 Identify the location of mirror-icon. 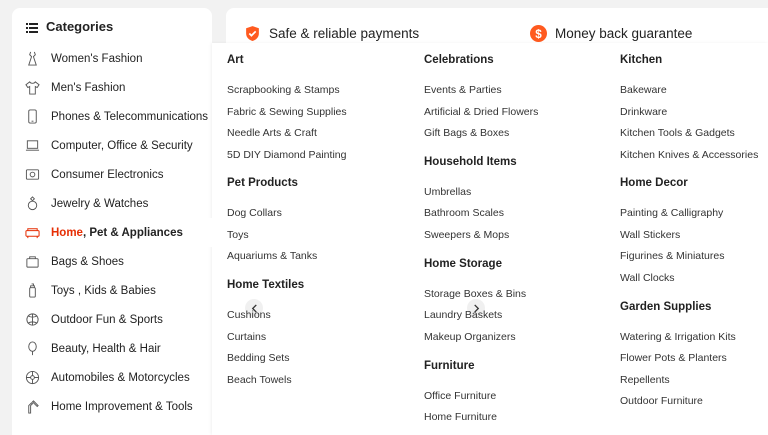
(32, 349).